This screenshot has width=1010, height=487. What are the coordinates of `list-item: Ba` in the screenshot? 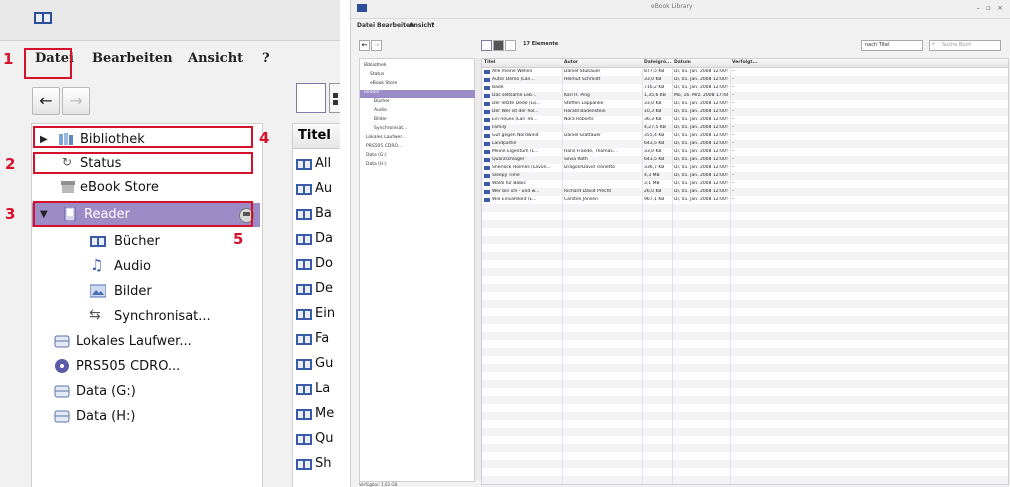 It's located at (316, 214).